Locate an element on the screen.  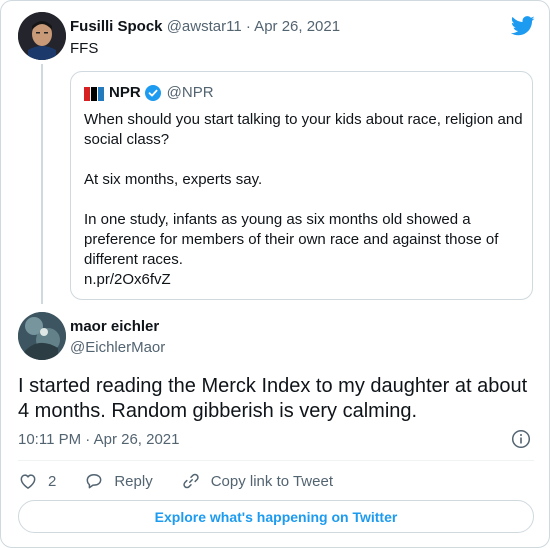
divider is located at coordinates (276, 460).